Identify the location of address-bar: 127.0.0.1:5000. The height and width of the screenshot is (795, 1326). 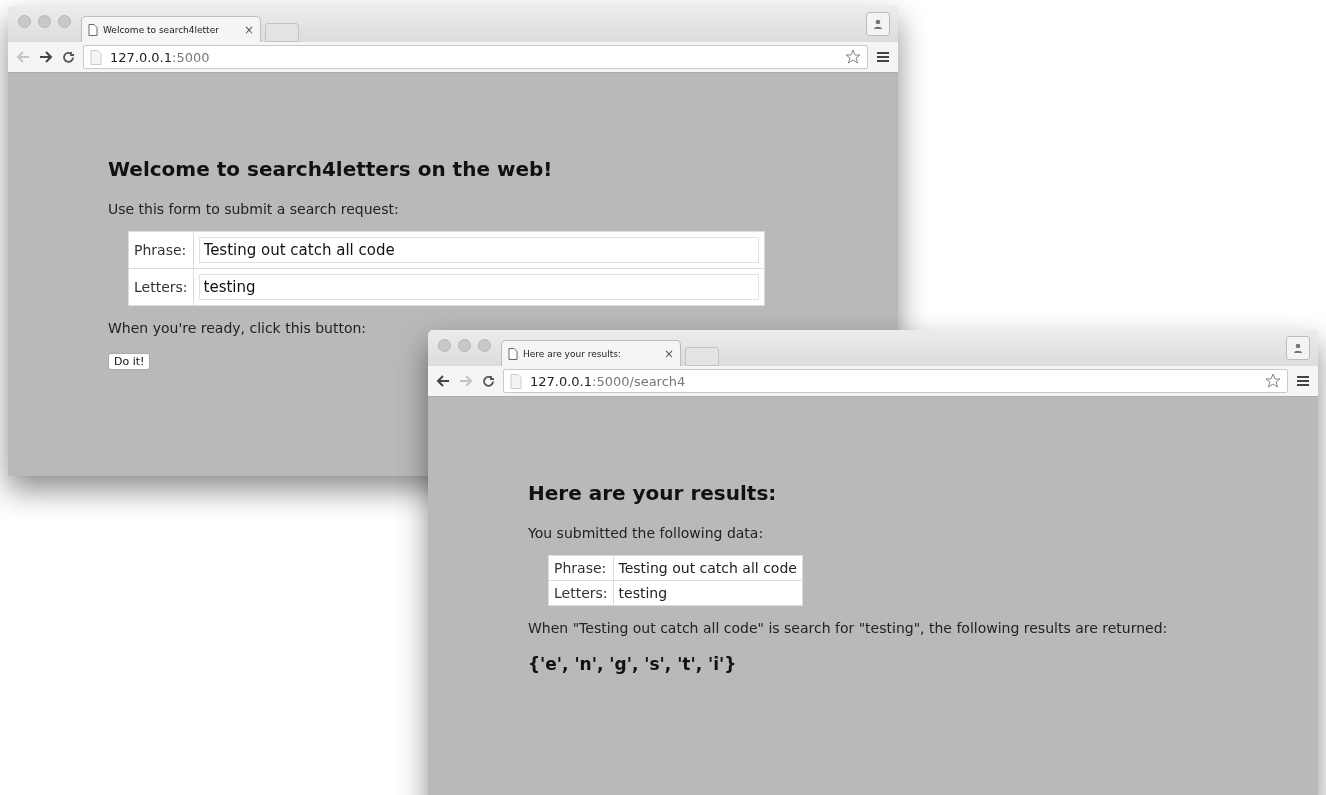
(475, 57).